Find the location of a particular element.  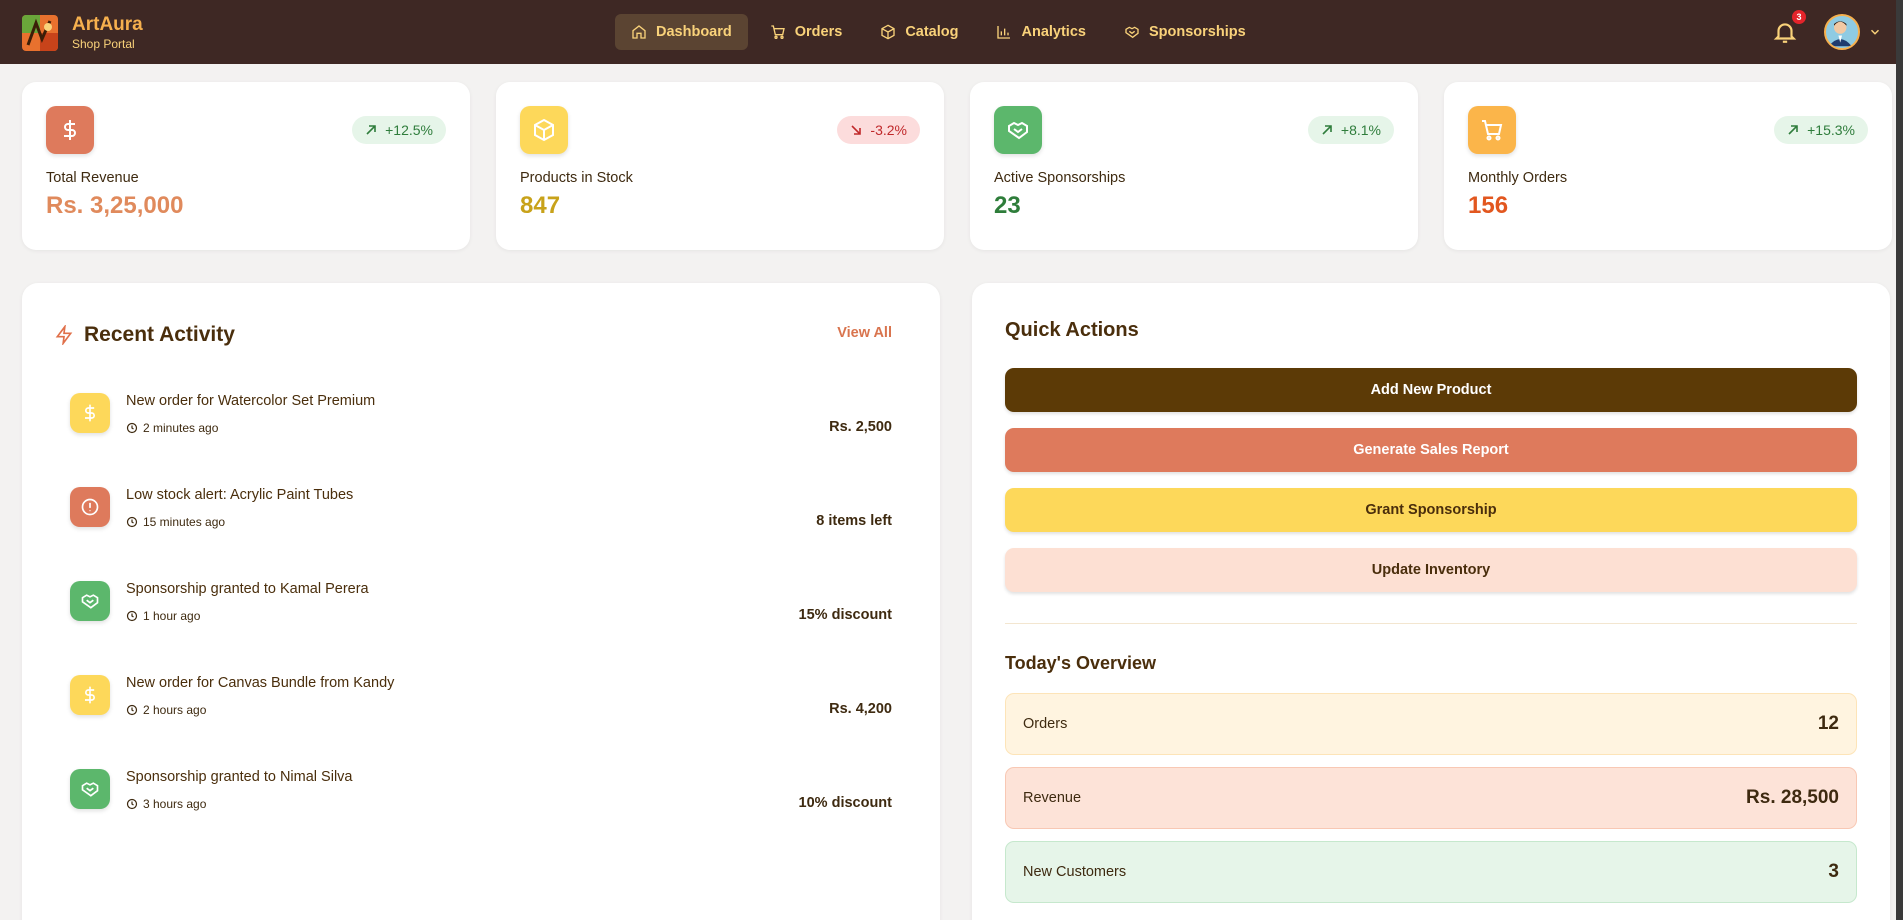

cart-icon is located at coordinates (1492, 130).